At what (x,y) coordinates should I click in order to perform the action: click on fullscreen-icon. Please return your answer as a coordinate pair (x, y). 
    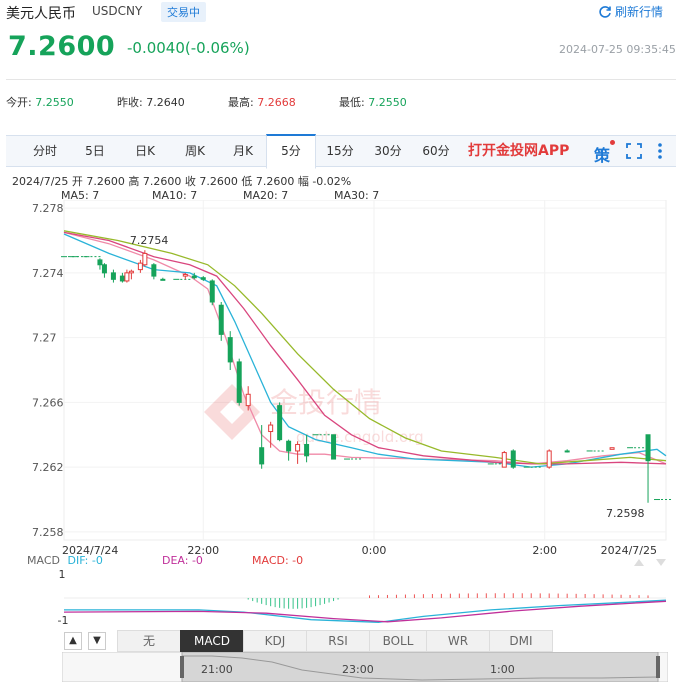
    Looking at the image, I should click on (634, 151).